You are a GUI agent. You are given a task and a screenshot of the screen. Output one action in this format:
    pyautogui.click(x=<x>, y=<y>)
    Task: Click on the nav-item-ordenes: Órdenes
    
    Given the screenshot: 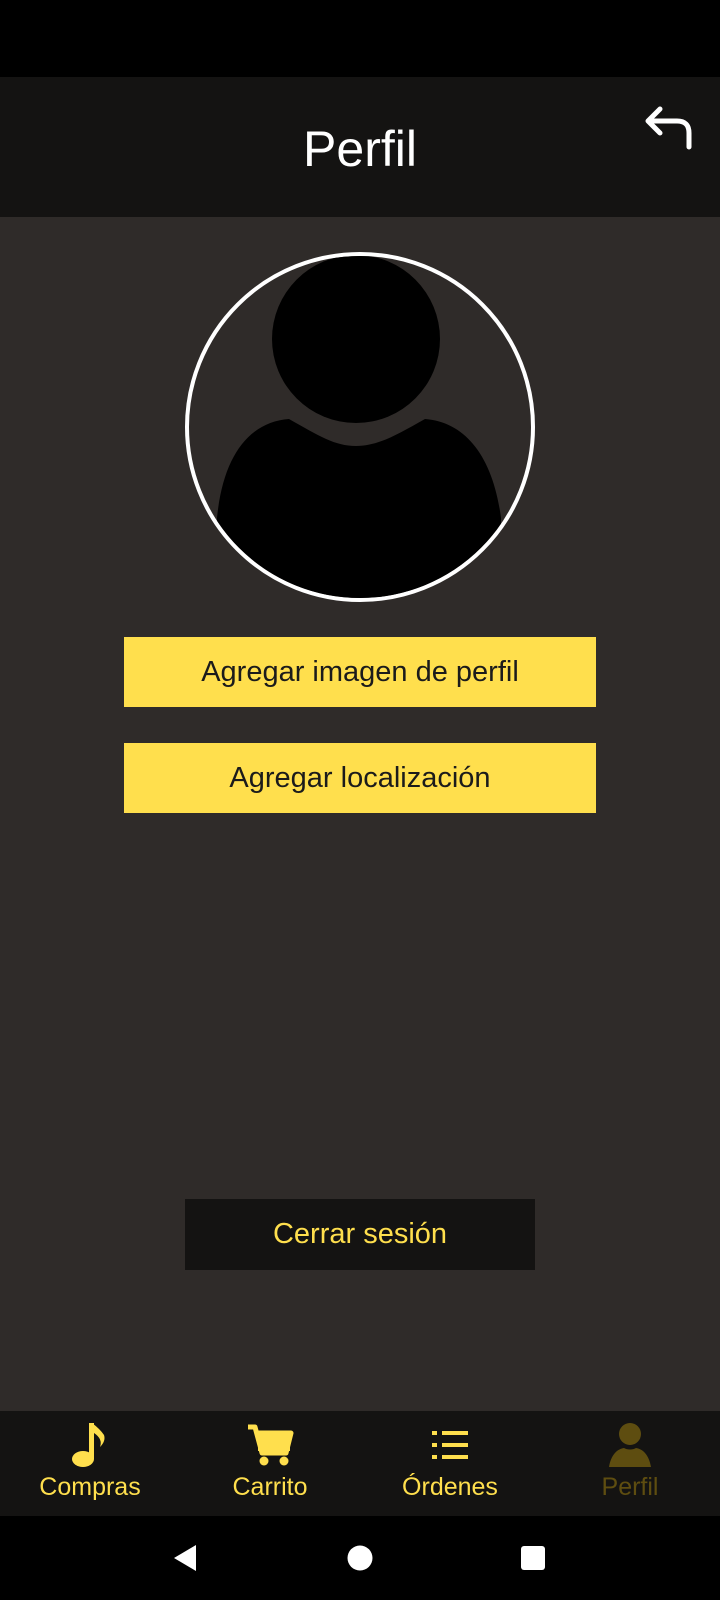 What is the action you would take?
    pyautogui.click(x=450, y=1463)
    